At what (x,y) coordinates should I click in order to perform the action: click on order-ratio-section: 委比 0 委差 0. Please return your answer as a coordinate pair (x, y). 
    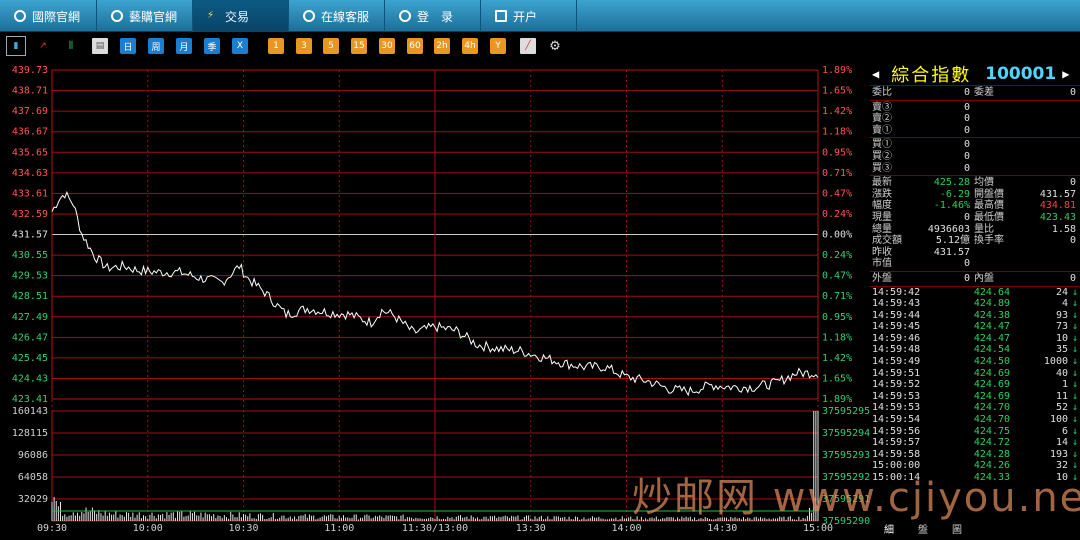
    Looking at the image, I should click on (975, 93).